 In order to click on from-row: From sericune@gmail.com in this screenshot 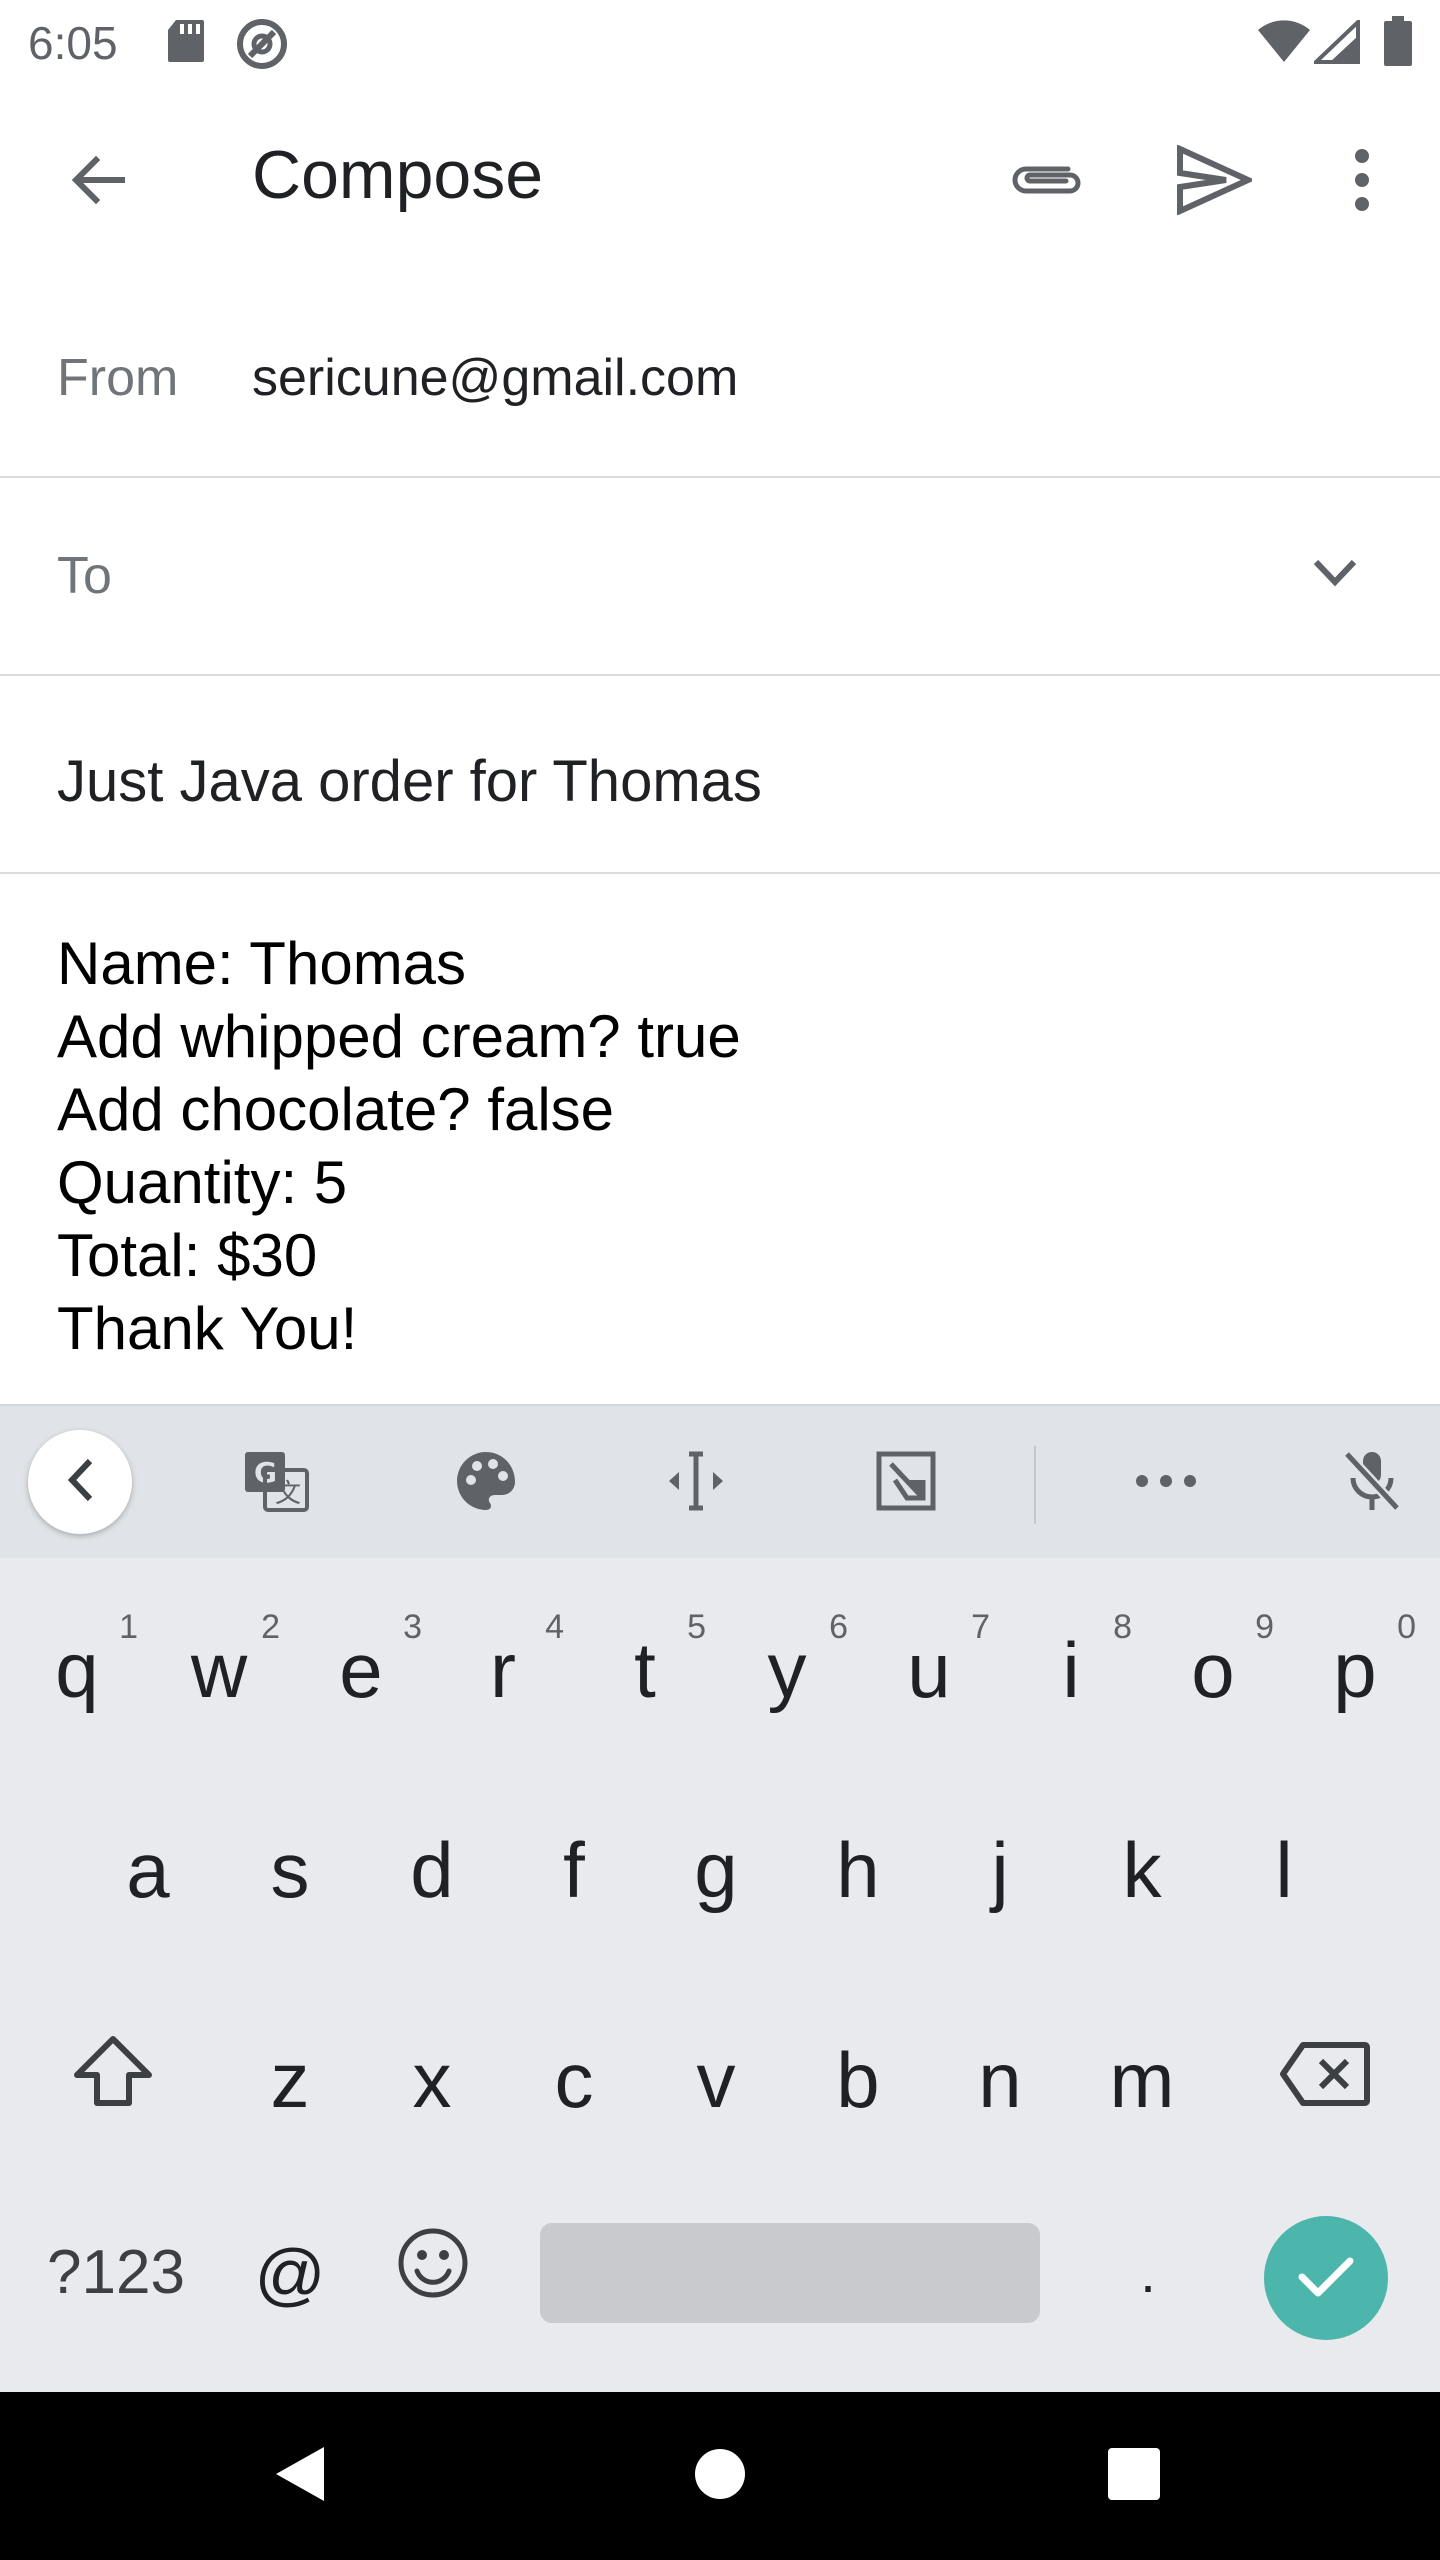, I will do `click(720, 379)`.